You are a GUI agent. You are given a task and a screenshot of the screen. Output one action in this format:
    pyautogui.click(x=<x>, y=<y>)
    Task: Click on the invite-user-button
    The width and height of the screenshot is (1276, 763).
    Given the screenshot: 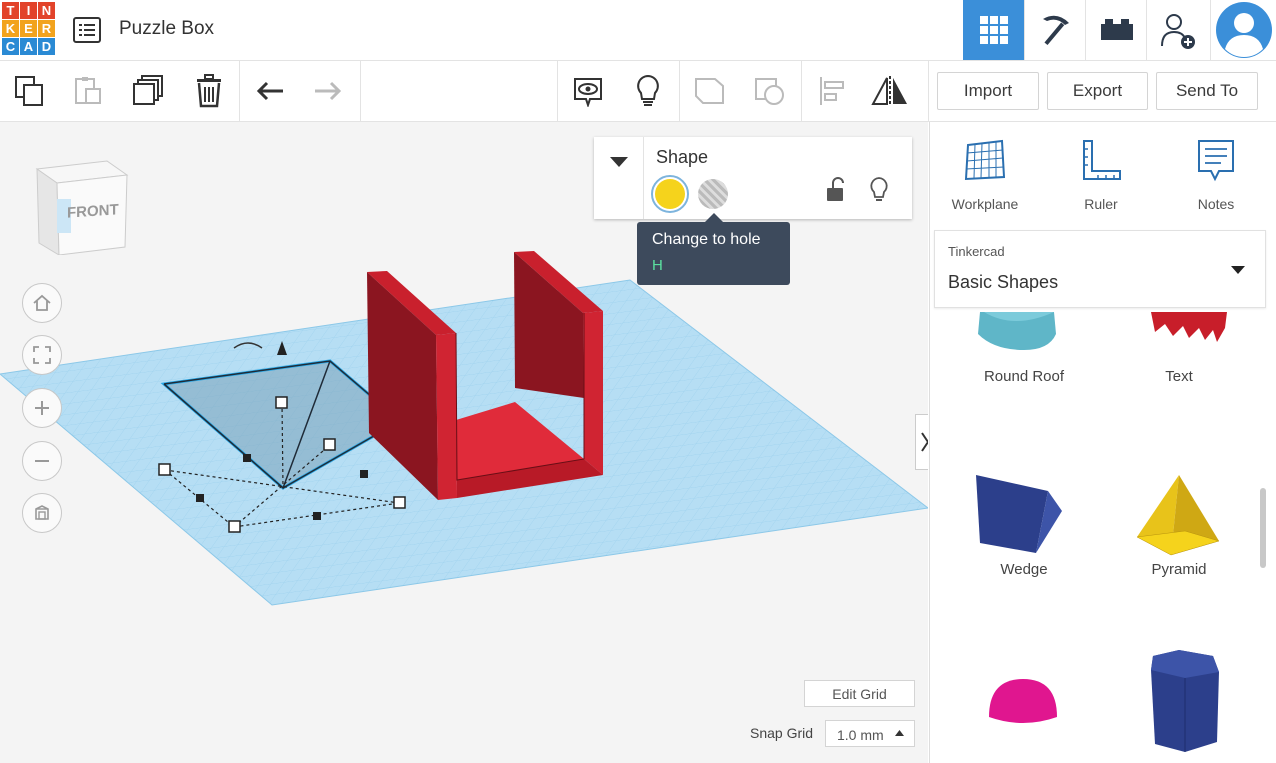 What is the action you would take?
    pyautogui.click(x=1177, y=30)
    